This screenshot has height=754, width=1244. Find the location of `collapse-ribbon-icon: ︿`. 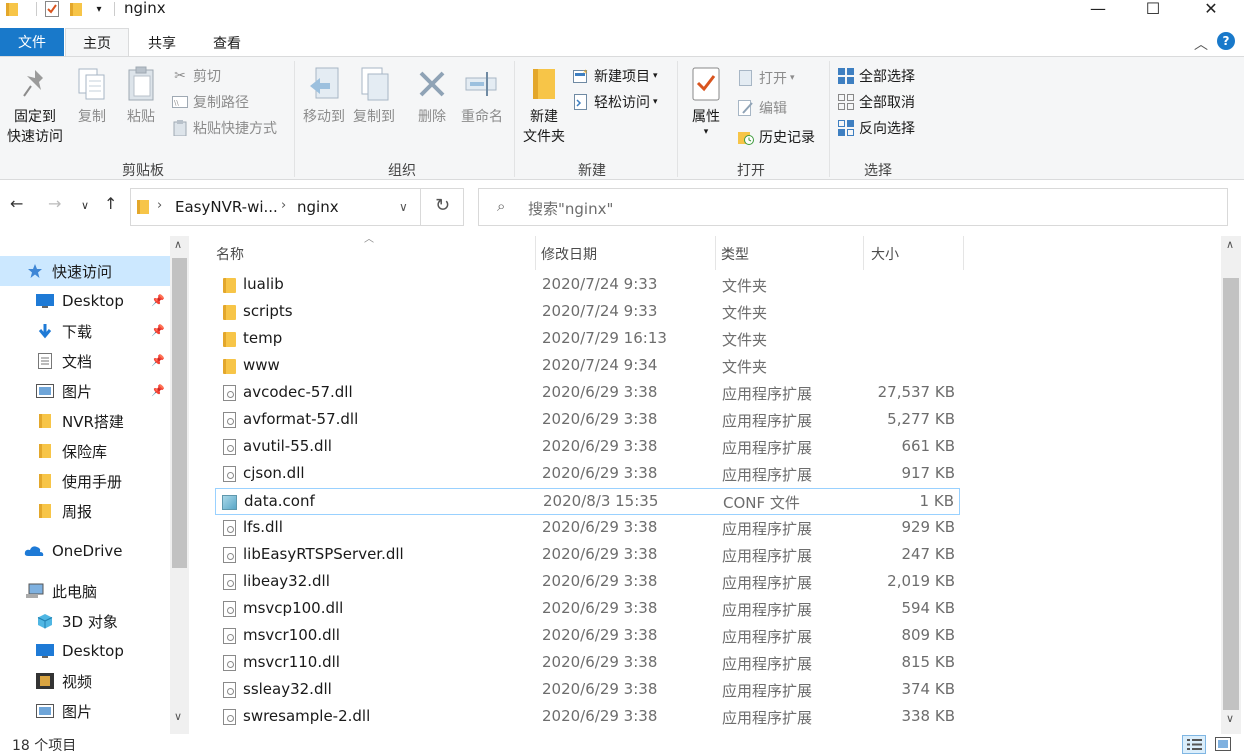

collapse-ribbon-icon: ︿ is located at coordinates (1201, 44).